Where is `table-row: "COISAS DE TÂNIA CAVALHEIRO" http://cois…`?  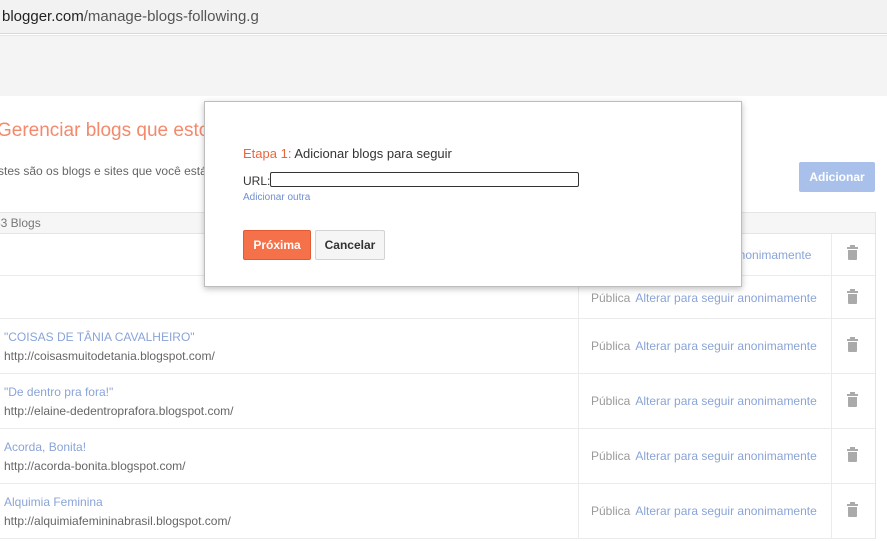 table-row: "COISAS DE TÂNIA CAVALHEIRO" http://cois… is located at coordinates (437, 346).